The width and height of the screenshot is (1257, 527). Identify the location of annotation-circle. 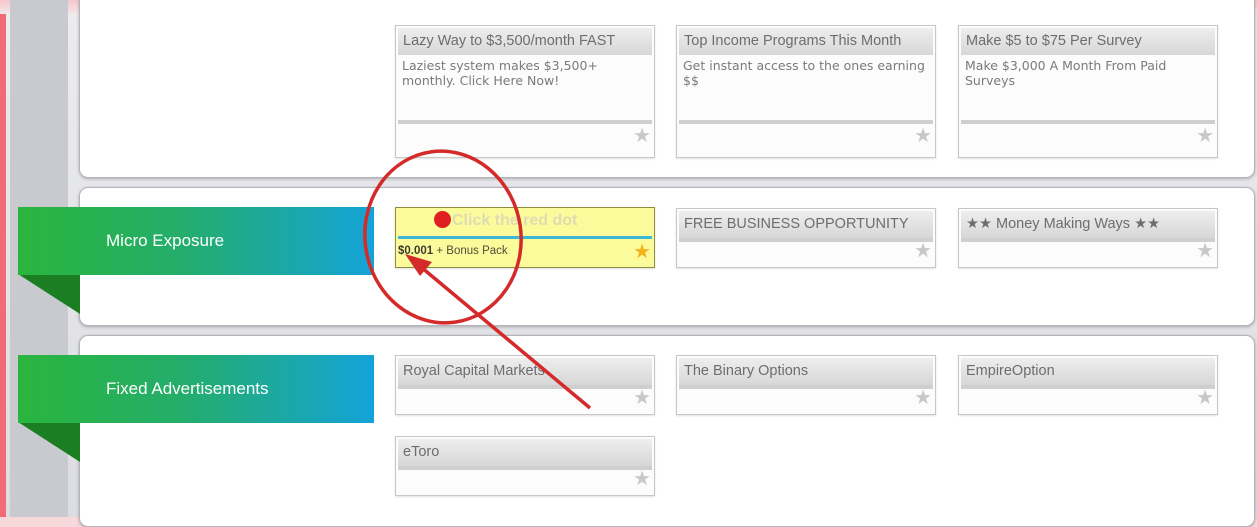
(443, 237).